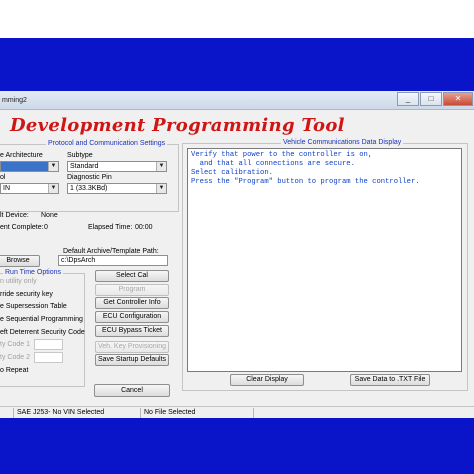  What do you see at coordinates (89, 188) in the screenshot?
I see `diag-pin-value: 1 (33.3KBd)` at bounding box center [89, 188].